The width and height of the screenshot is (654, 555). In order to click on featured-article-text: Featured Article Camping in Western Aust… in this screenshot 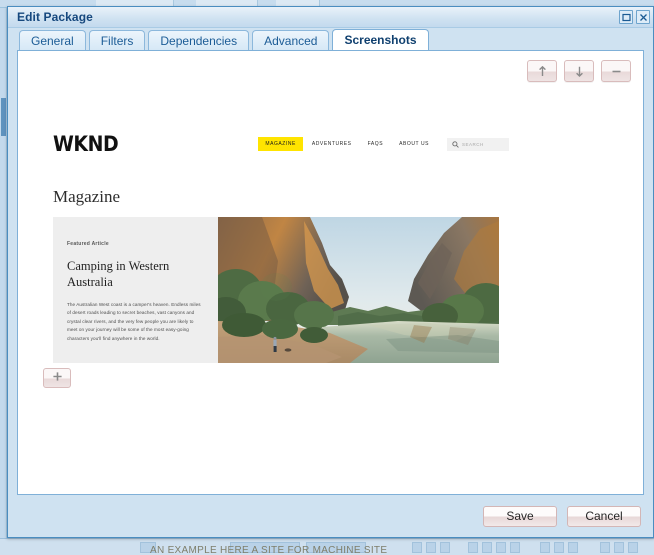, I will do `click(135, 290)`.